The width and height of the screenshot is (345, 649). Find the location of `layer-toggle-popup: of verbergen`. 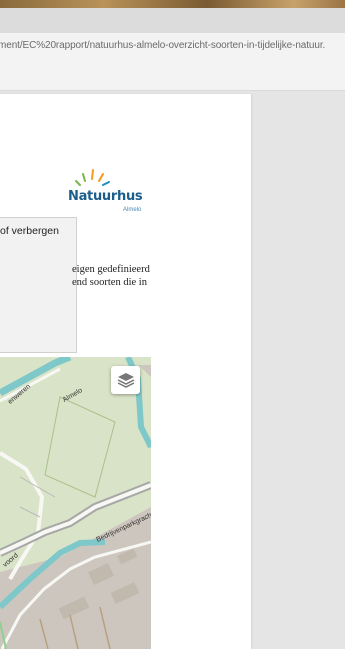

layer-toggle-popup: of verbergen is located at coordinates (38, 285).